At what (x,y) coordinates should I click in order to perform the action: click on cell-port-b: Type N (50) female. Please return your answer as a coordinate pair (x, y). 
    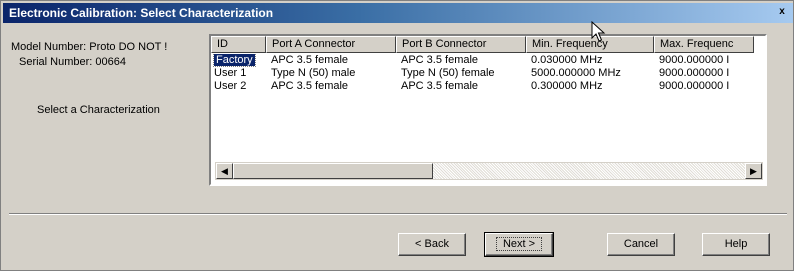
    Looking at the image, I should click on (448, 73).